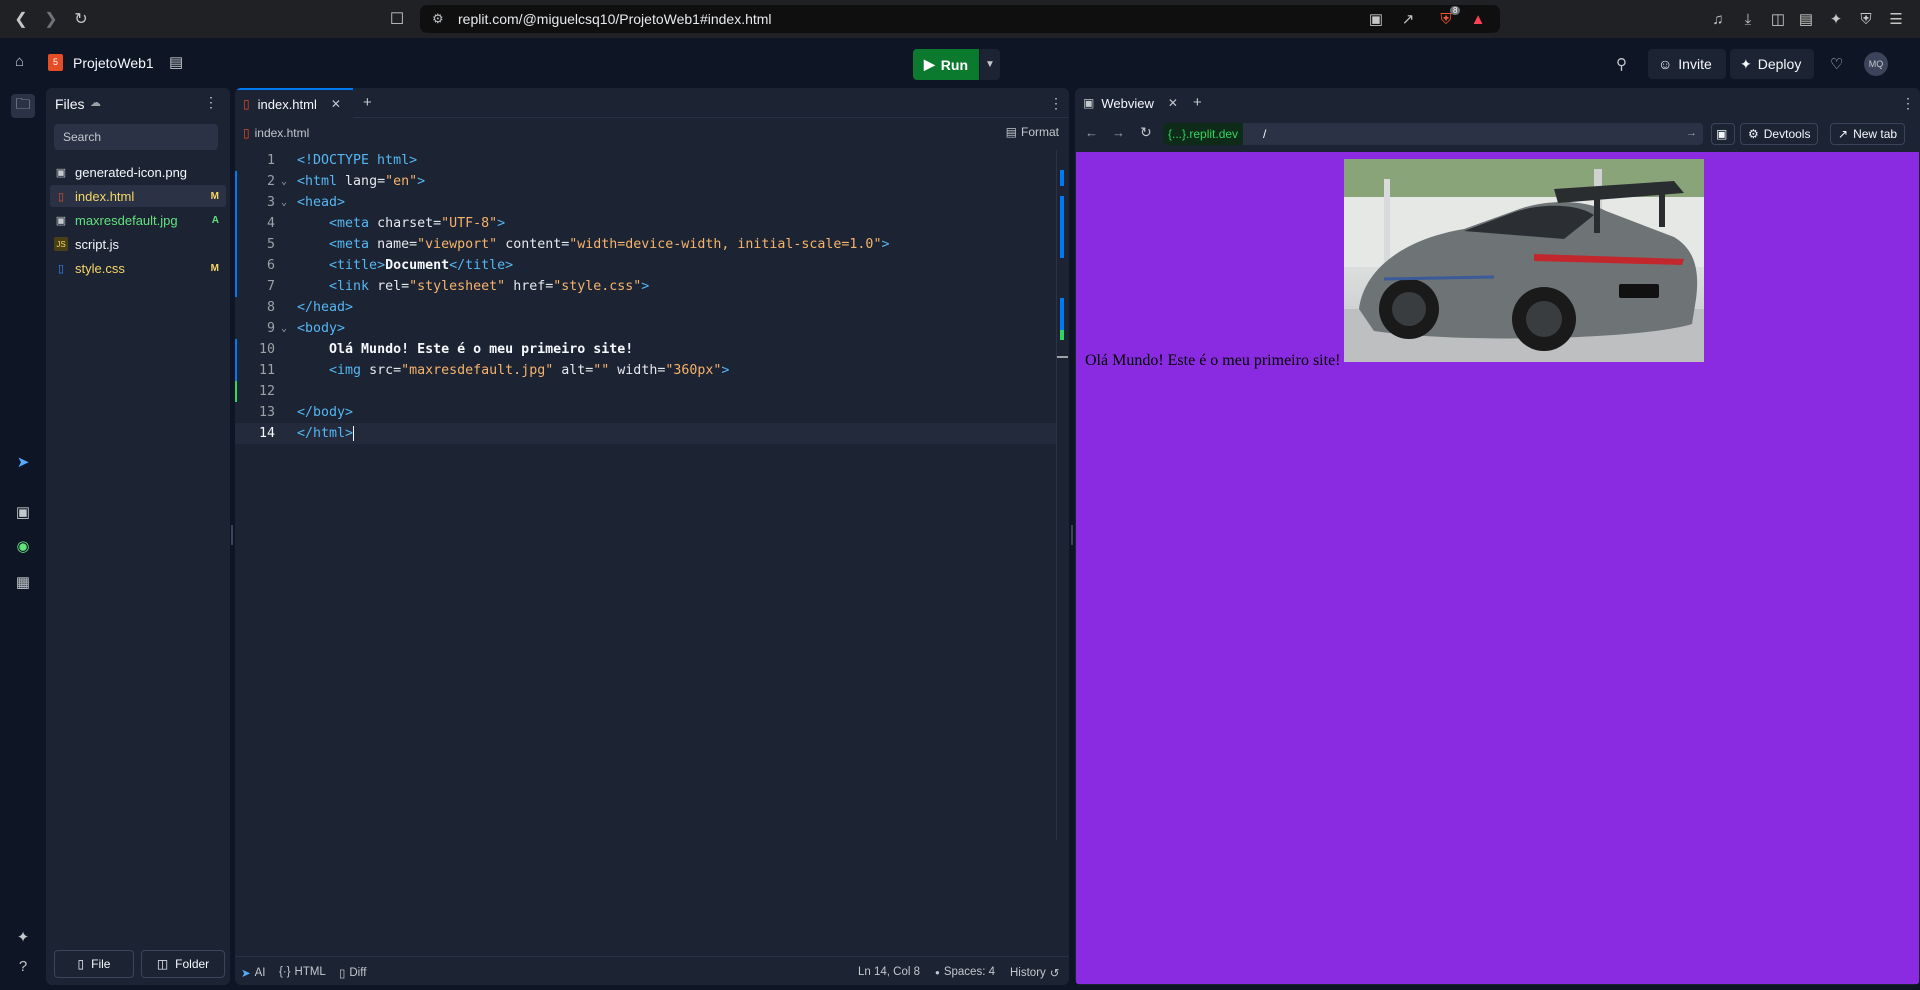 The width and height of the screenshot is (1920, 990). What do you see at coordinates (183, 964) in the screenshot?
I see `new-folder-button: ◫ Folder` at bounding box center [183, 964].